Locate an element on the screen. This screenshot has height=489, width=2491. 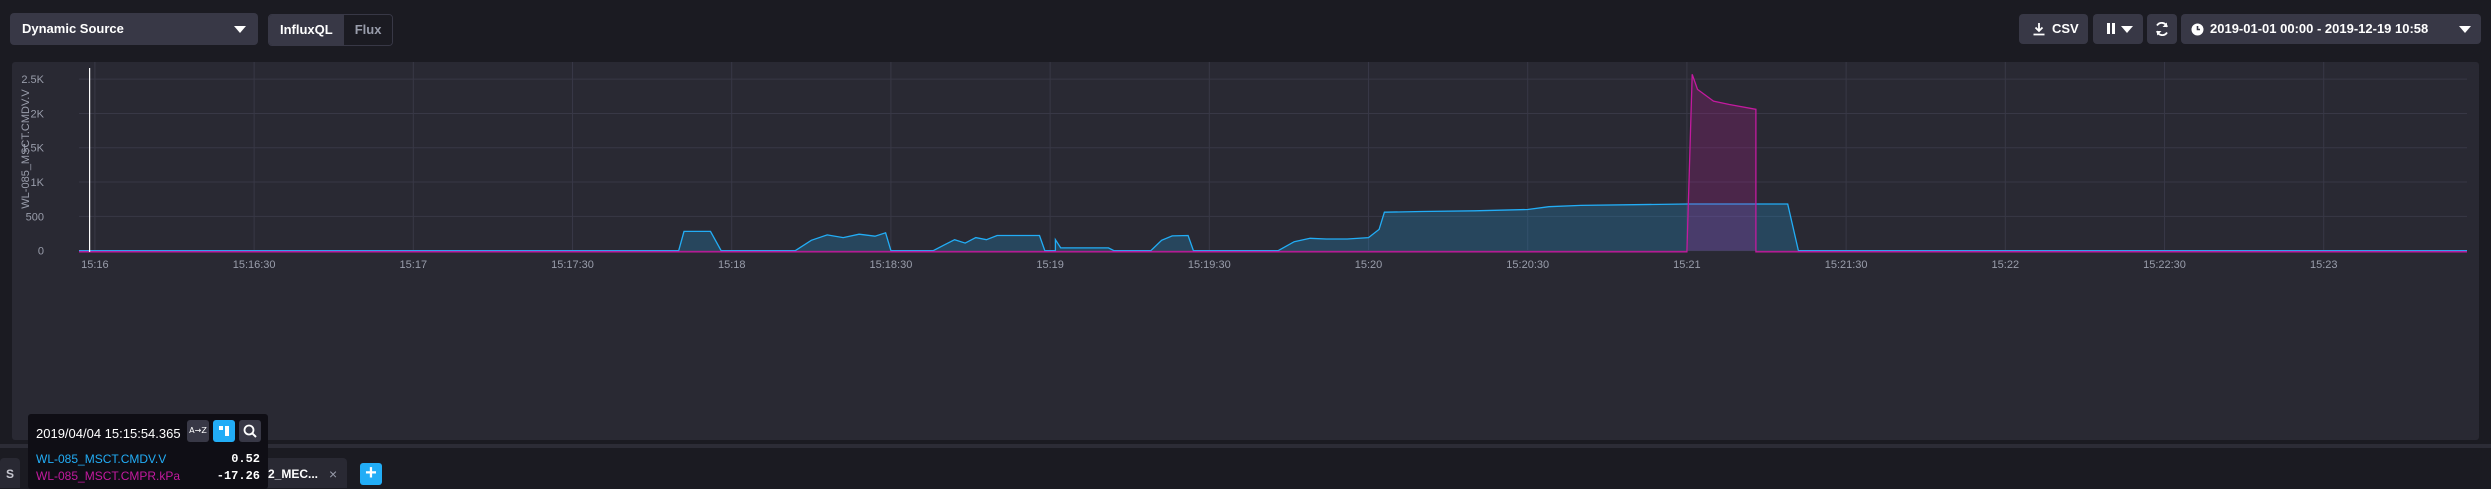
query-tab-label: S is located at coordinates (10, 474).